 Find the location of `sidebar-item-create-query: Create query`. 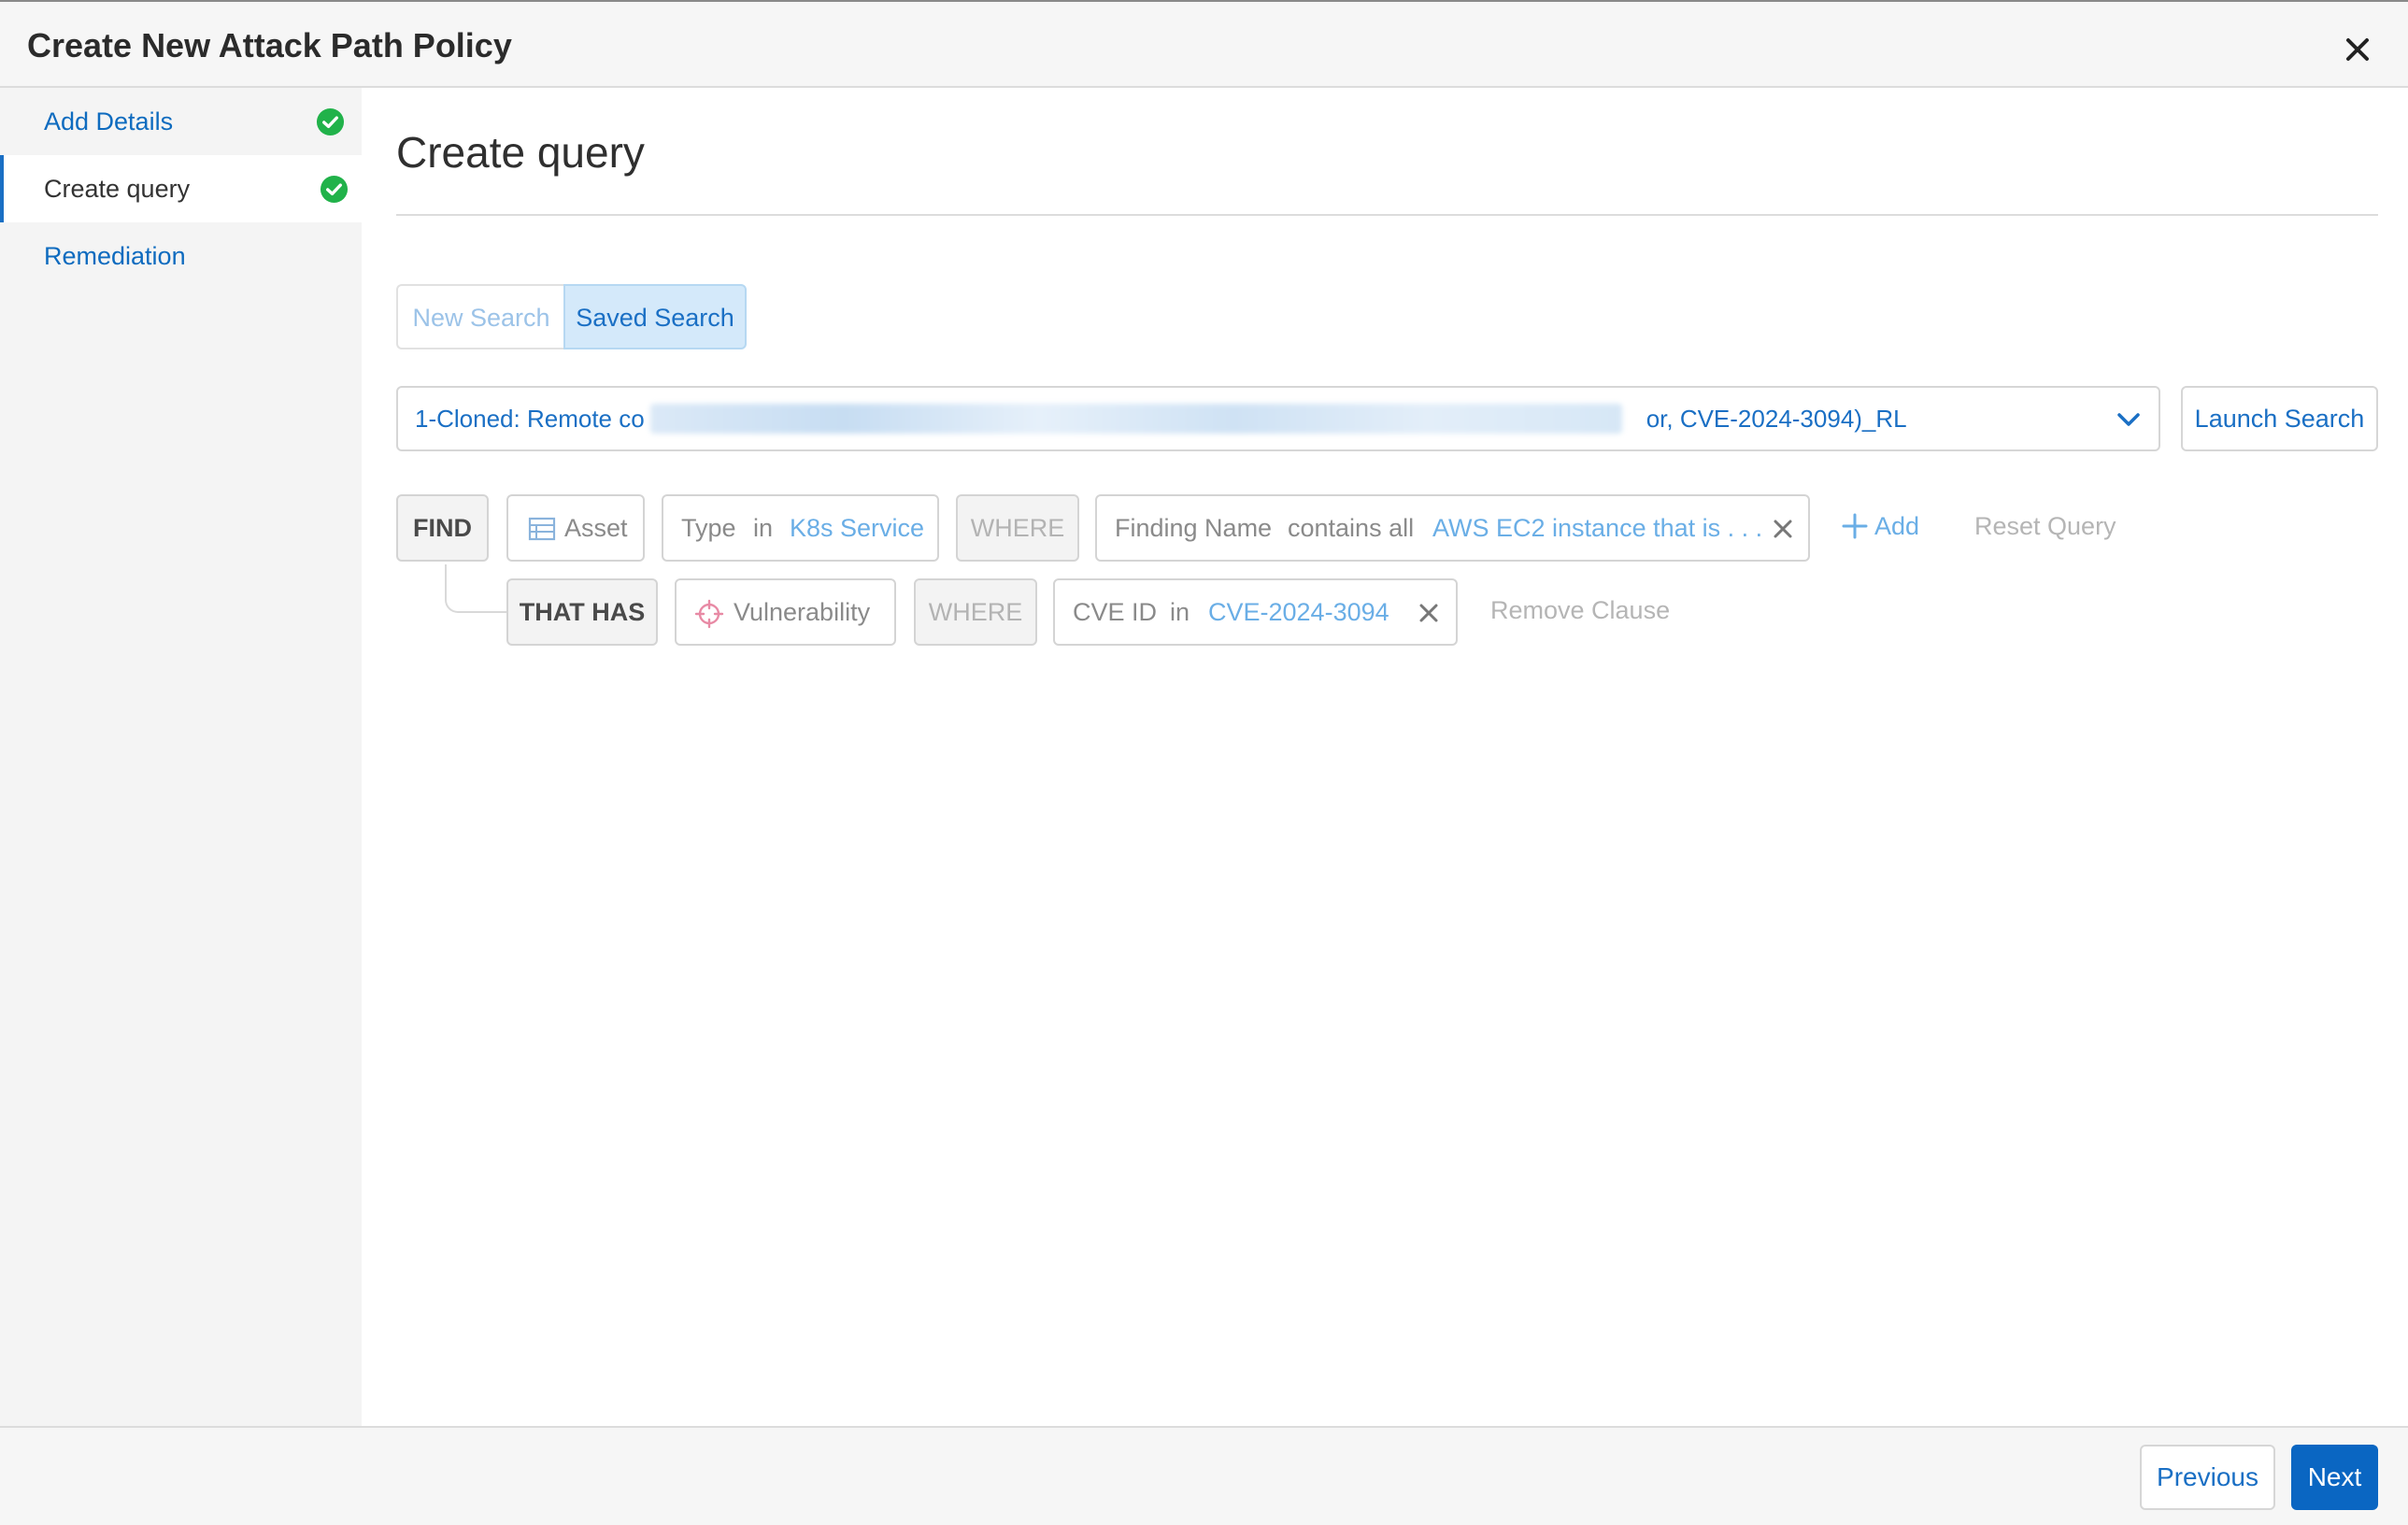

sidebar-item-create-query: Create query is located at coordinates (181, 188).